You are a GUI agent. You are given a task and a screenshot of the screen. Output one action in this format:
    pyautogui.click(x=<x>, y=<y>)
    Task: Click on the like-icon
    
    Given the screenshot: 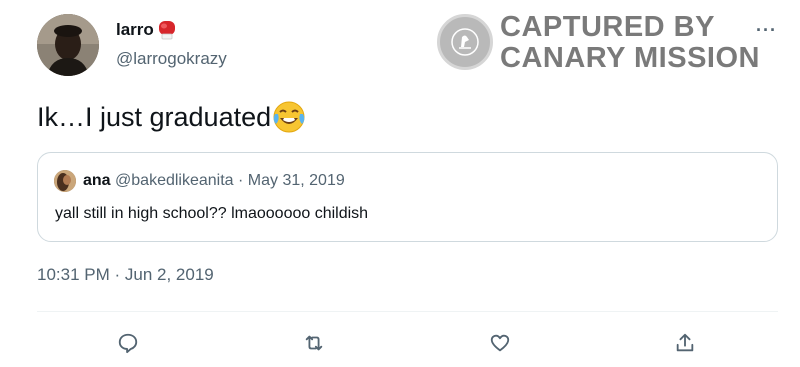 What is the action you would take?
    pyautogui.click(x=500, y=343)
    